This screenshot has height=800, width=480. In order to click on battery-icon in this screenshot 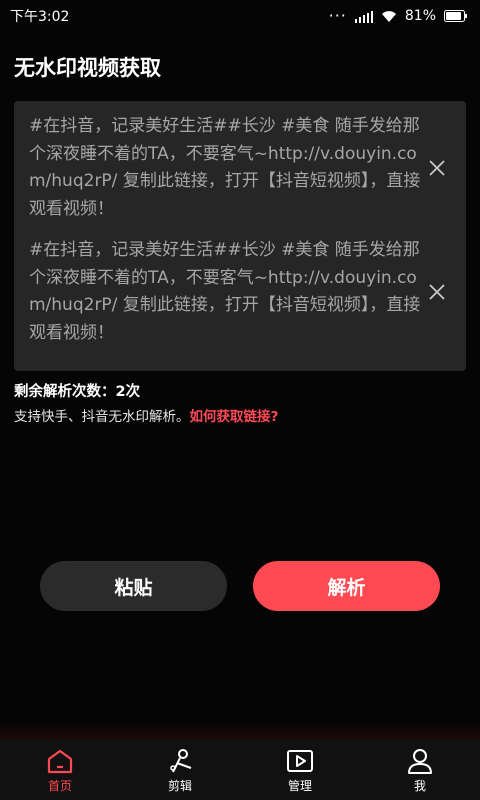, I will do `click(456, 16)`.